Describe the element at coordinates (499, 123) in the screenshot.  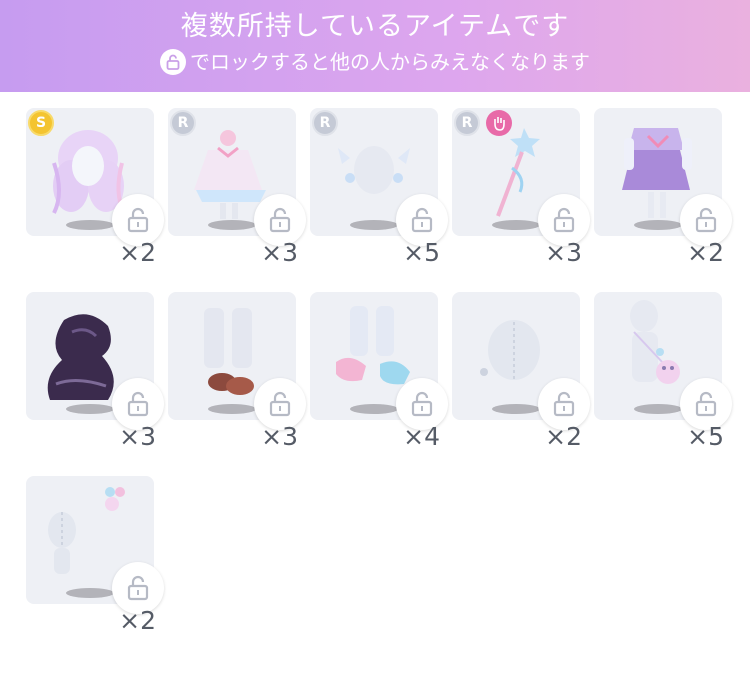
I see `hand-icon` at that location.